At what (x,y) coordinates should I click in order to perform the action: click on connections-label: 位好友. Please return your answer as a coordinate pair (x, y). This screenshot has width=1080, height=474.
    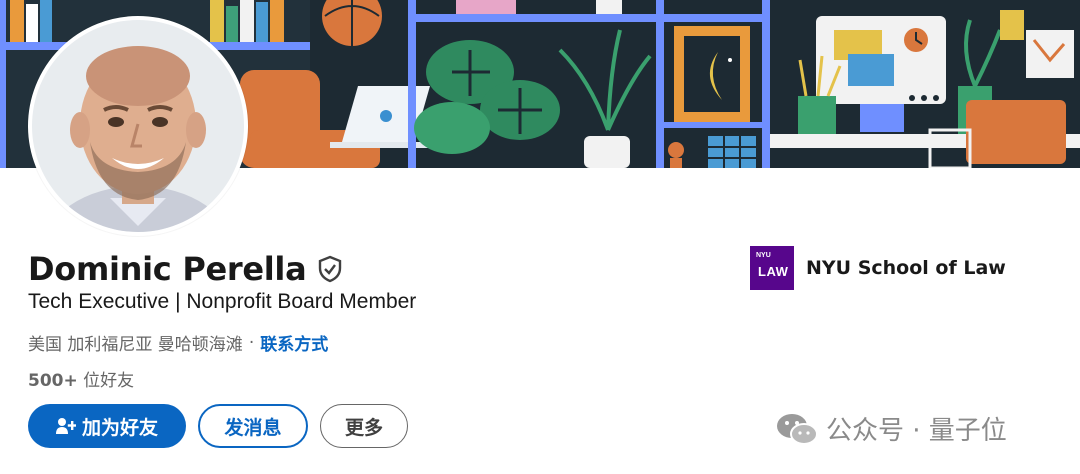
    Looking at the image, I should click on (109, 381).